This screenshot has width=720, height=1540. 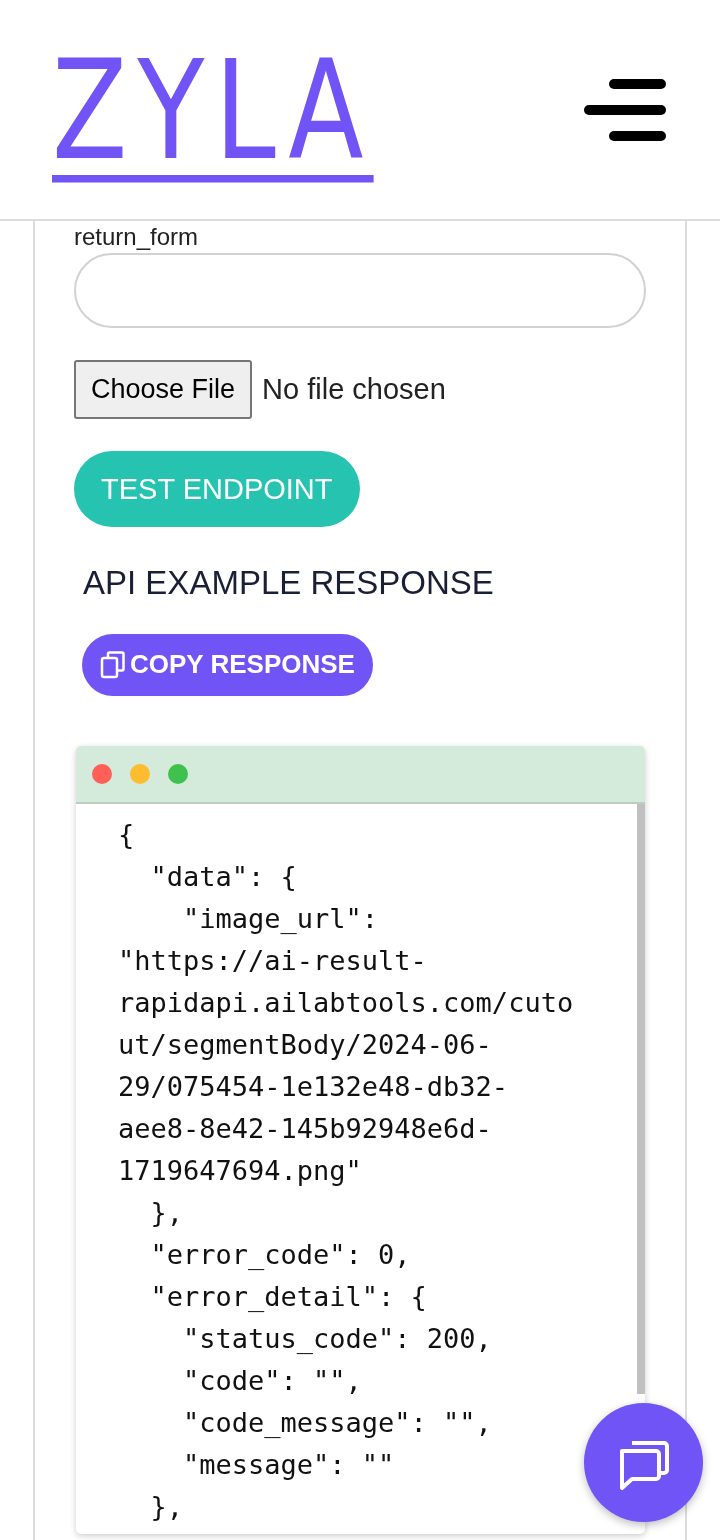 I want to click on code-line: "code_message": "",, so click(x=337, y=1422).